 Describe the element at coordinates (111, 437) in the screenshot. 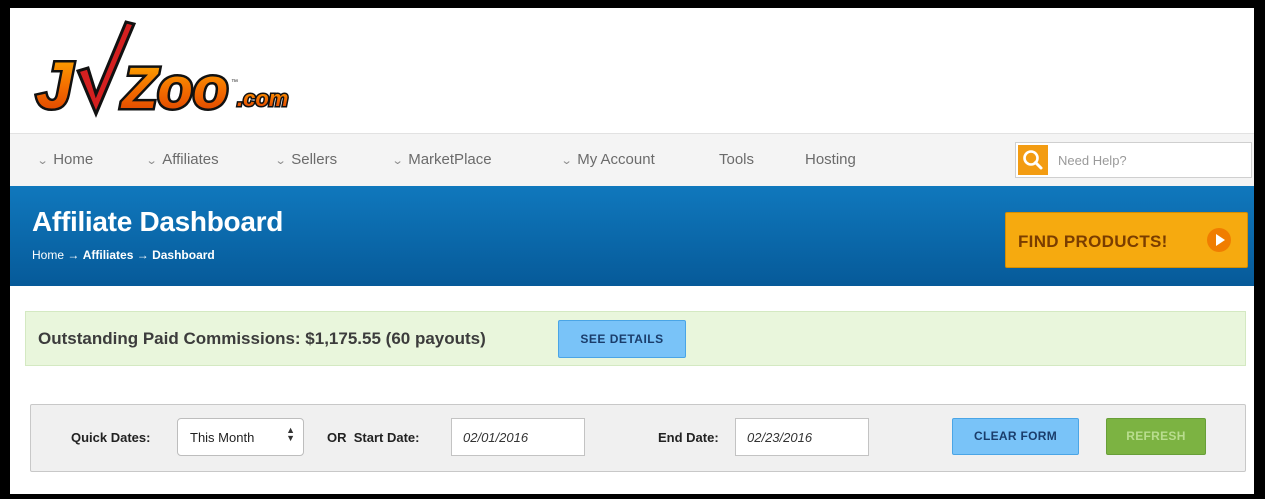

I see `quick-dates-label: Quick Dates:` at that location.